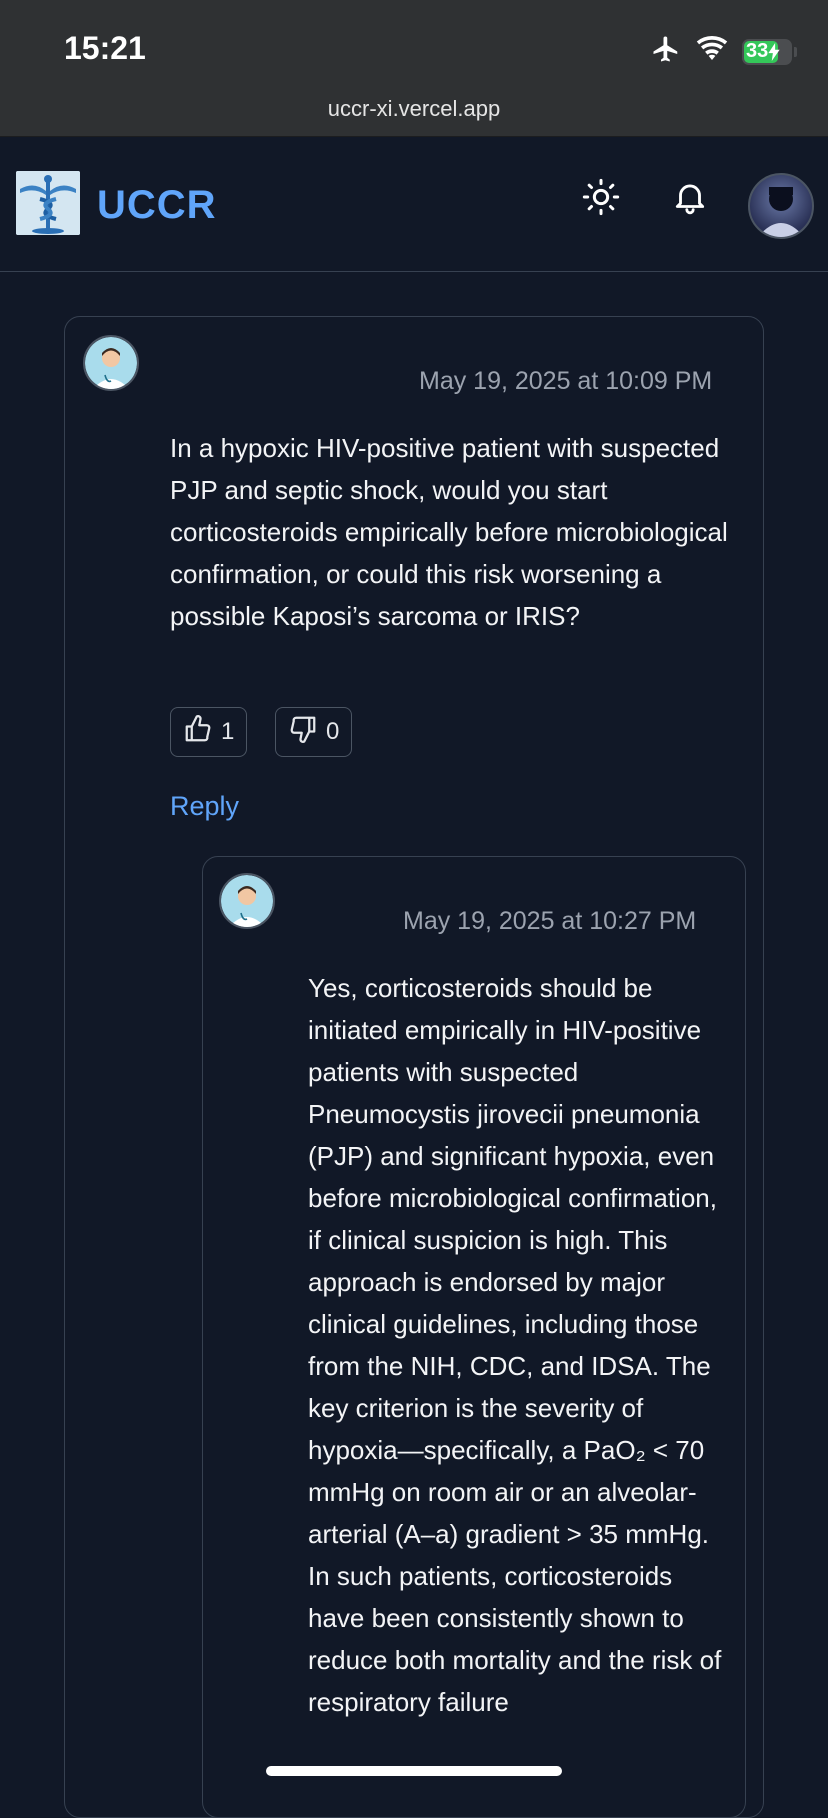 The height and width of the screenshot is (1818, 828). Describe the element at coordinates (781, 206) in the screenshot. I see `user-avatar` at that location.